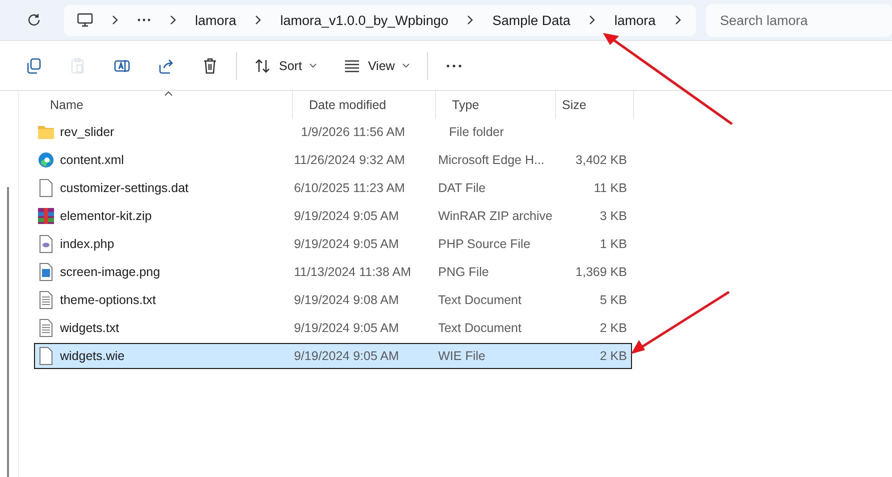  Describe the element at coordinates (463, 272) in the screenshot. I see `type-cell-text: PNG File` at that location.